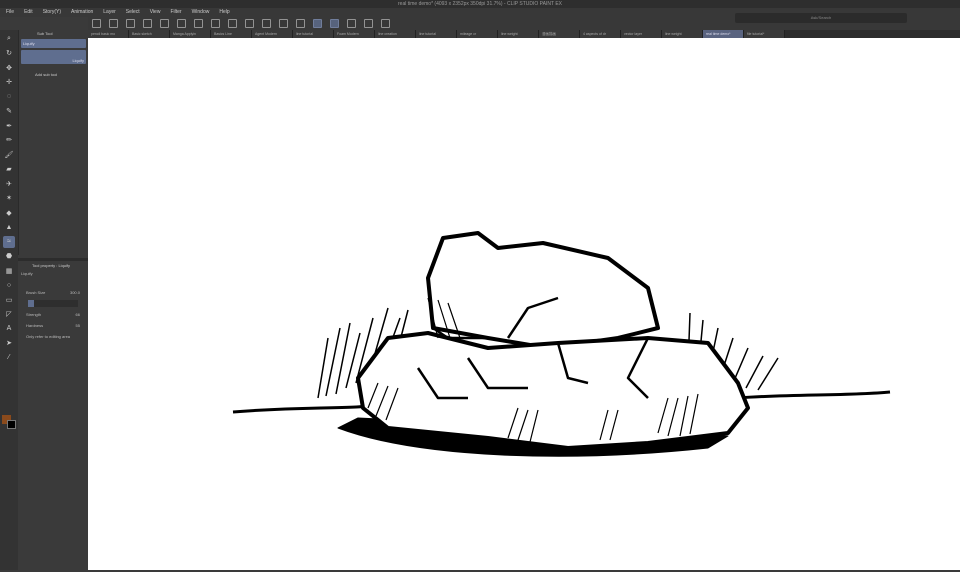 The image size is (960, 572). Describe the element at coordinates (385, 23) in the screenshot. I see `export-icon` at that location.